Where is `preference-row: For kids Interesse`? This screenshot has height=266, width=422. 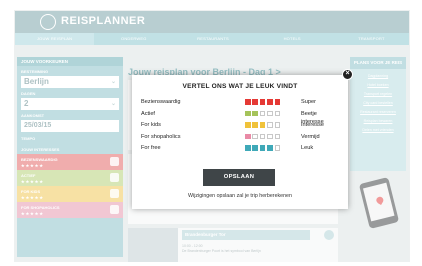
preference-row: For kids Interesse is located at coordinates (241, 127).